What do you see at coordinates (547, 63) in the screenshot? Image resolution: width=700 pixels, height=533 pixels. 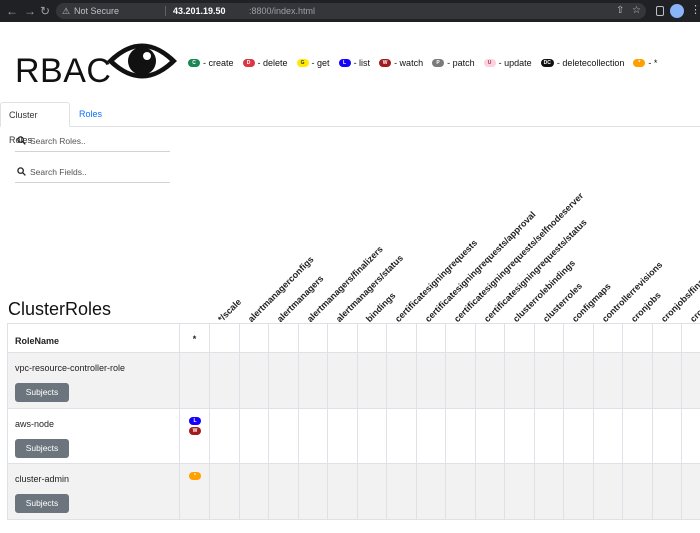 I see `legend-badge: DC` at bounding box center [547, 63].